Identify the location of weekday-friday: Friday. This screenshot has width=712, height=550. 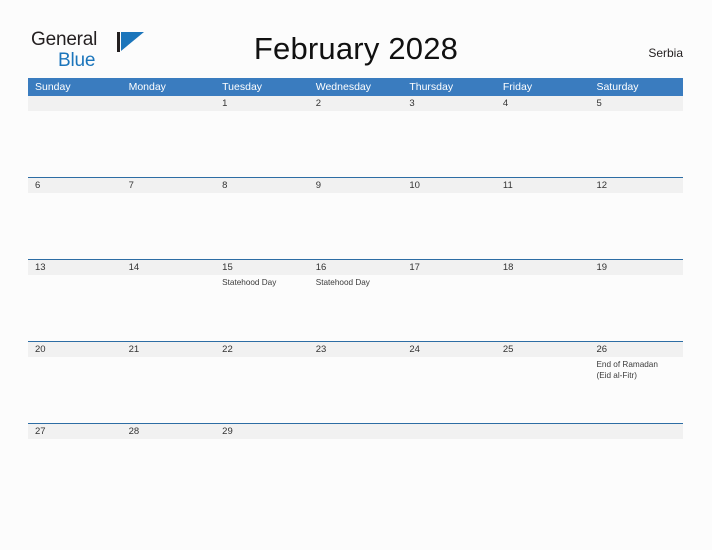
(517, 87).